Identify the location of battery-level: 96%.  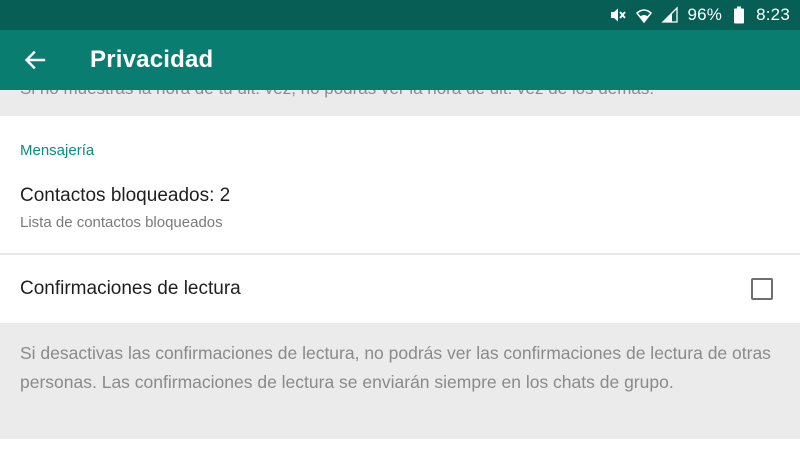
(705, 14).